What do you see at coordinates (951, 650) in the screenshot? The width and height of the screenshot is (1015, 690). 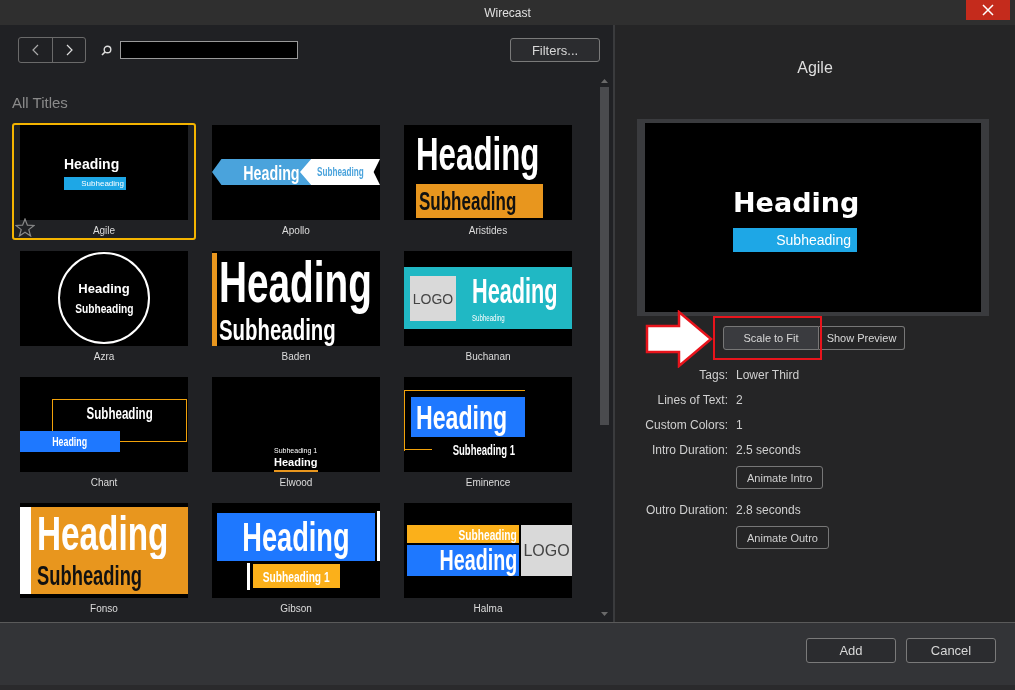 I see `cancel-button: Cancel` at bounding box center [951, 650].